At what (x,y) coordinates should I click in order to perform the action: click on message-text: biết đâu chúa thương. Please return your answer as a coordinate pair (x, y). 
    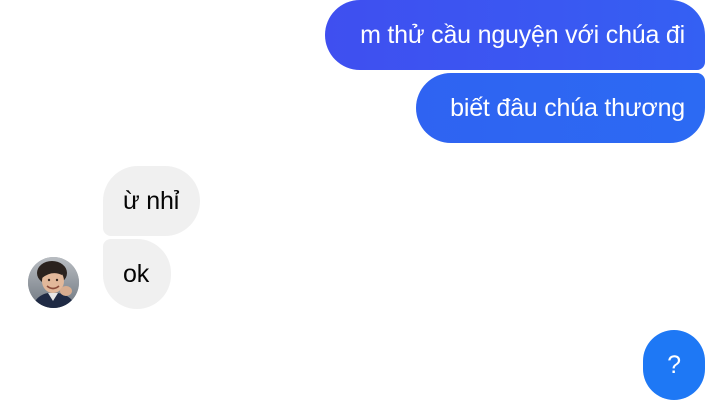
    Looking at the image, I should click on (567, 108).